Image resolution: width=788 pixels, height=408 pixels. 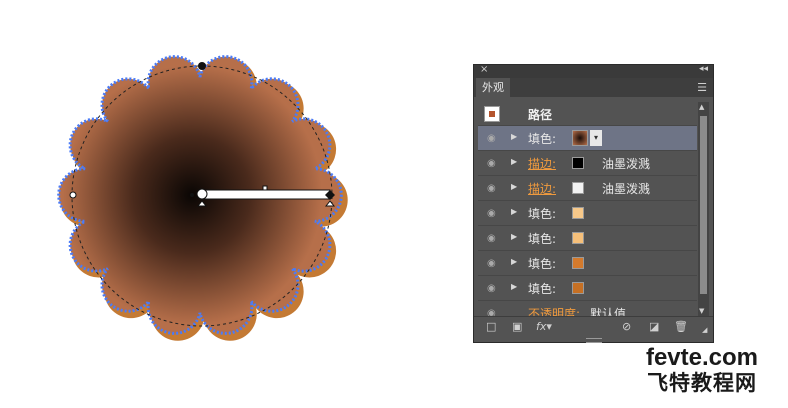 I want to click on swatch-dropdown-icon: ▾, so click(x=596, y=138).